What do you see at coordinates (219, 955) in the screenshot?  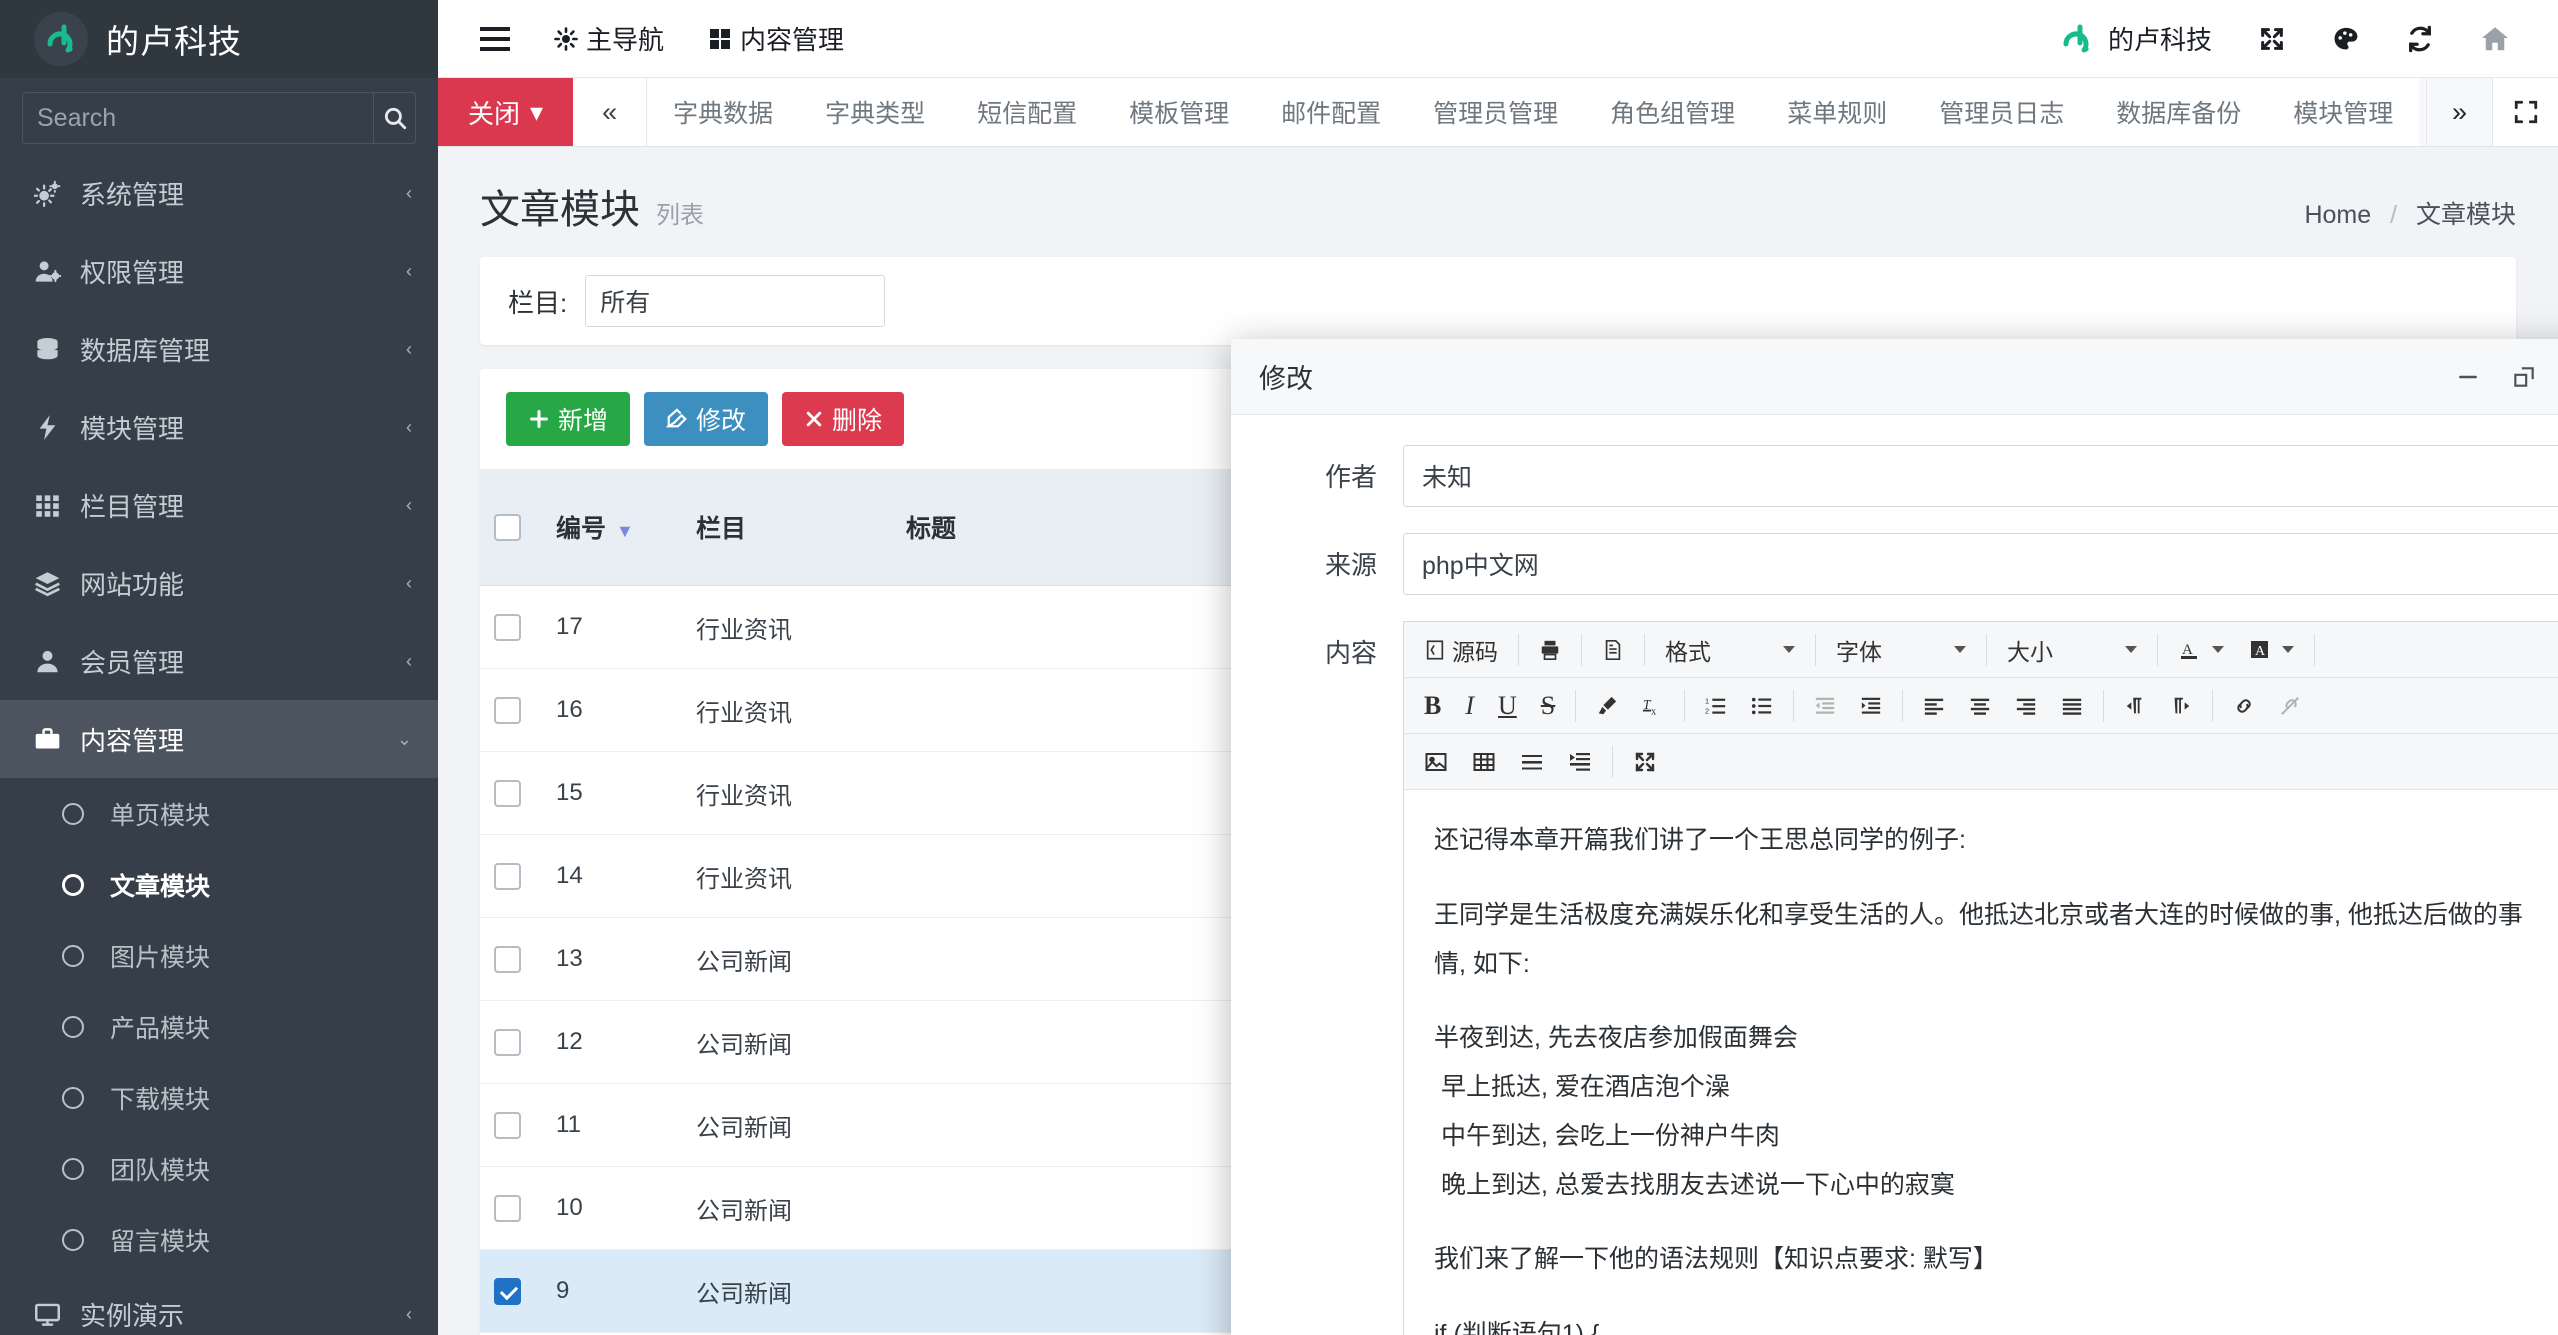 I see `sidebar-subitem-image: 图片模块` at bounding box center [219, 955].